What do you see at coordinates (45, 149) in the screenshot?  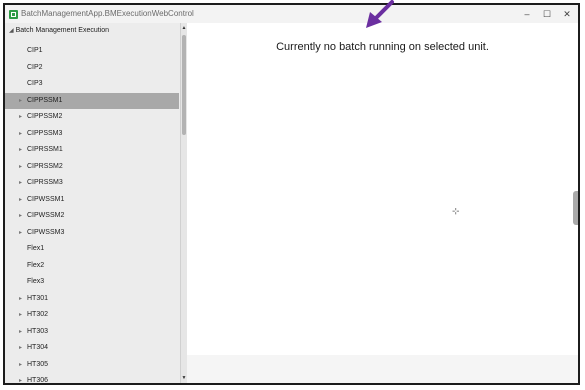 I see `tree-item-label: CIPRSSM1` at bounding box center [45, 149].